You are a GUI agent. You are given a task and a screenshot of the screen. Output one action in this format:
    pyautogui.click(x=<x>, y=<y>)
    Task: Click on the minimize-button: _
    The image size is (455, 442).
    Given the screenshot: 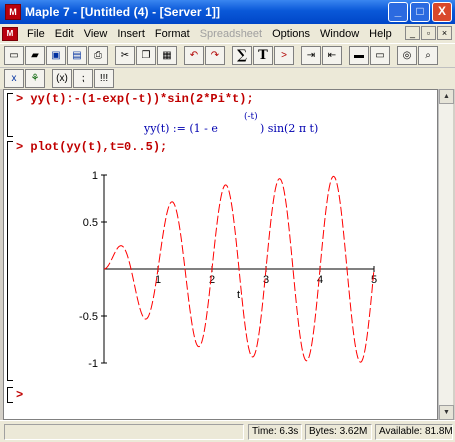 What is the action you would take?
    pyautogui.click(x=398, y=12)
    